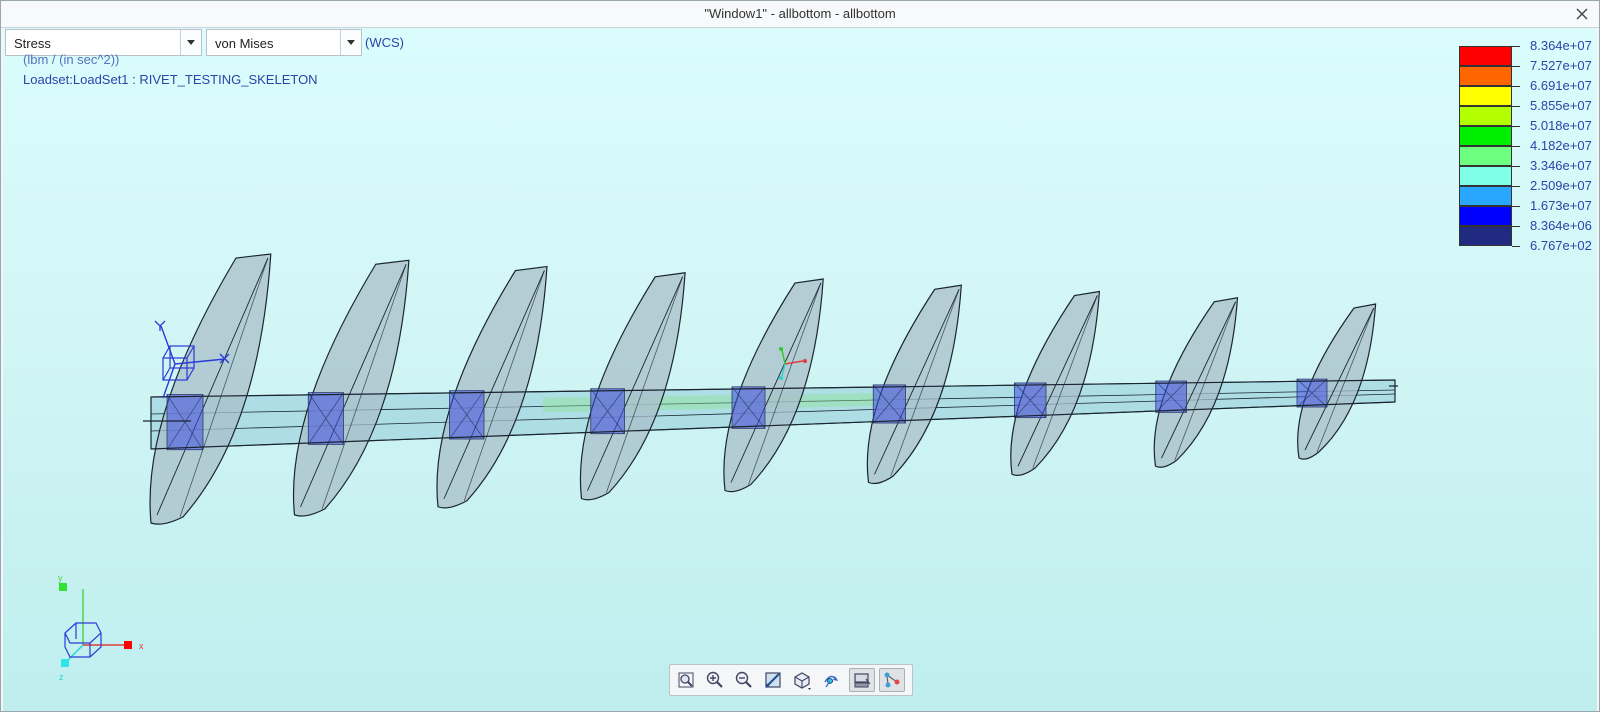 The width and height of the screenshot is (1600, 712). What do you see at coordinates (1561, 205) in the screenshot?
I see `legend-label: 1.673e+07` at bounding box center [1561, 205].